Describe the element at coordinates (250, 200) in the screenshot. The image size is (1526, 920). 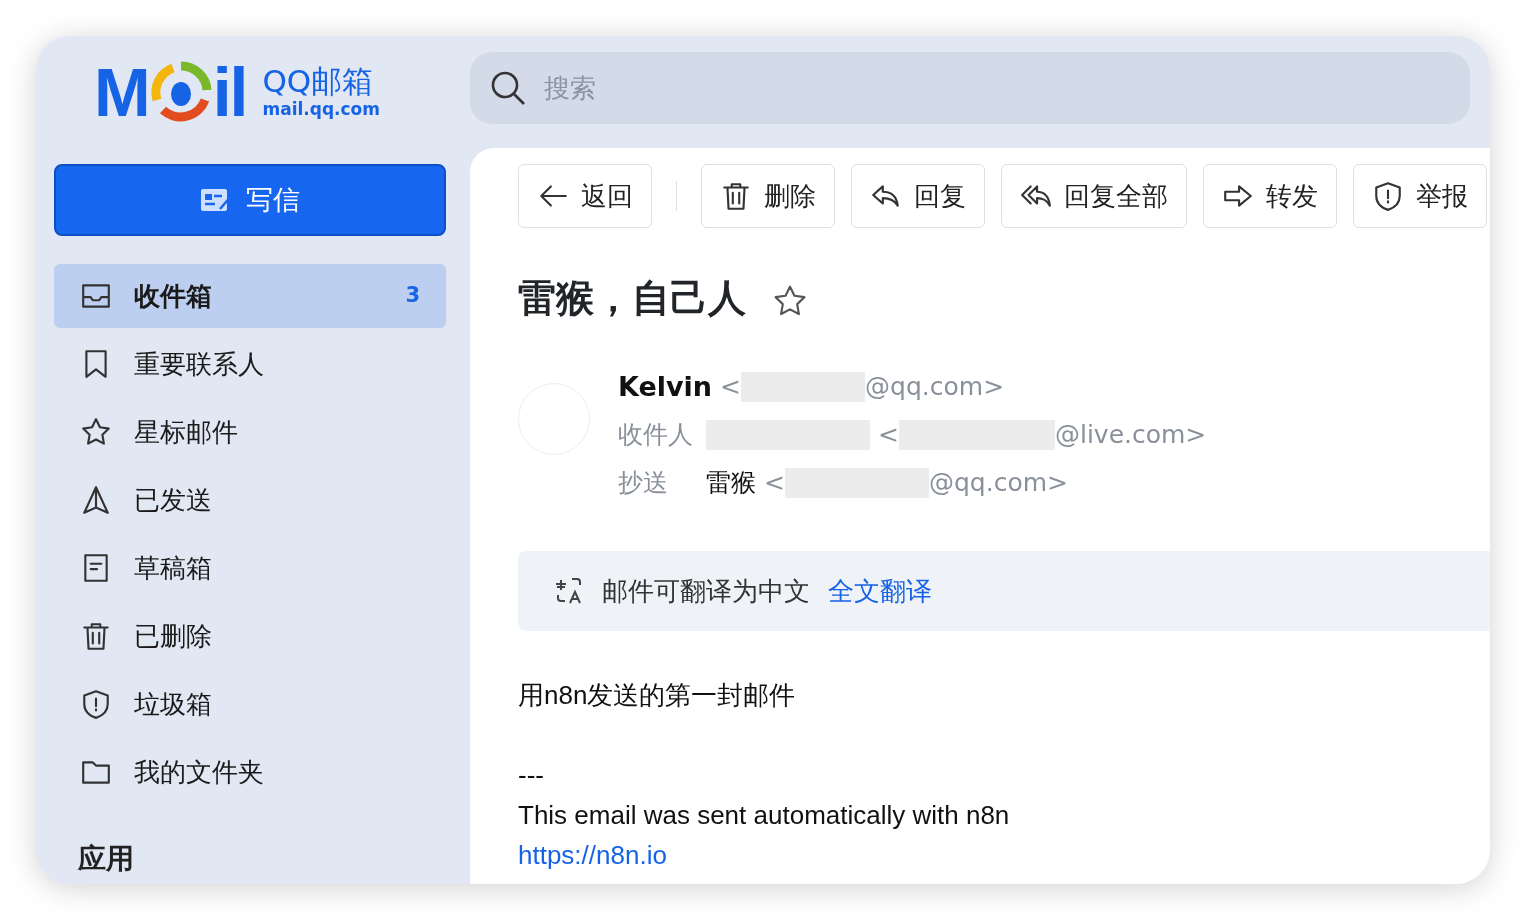
I see `compose-button: 写信` at that location.